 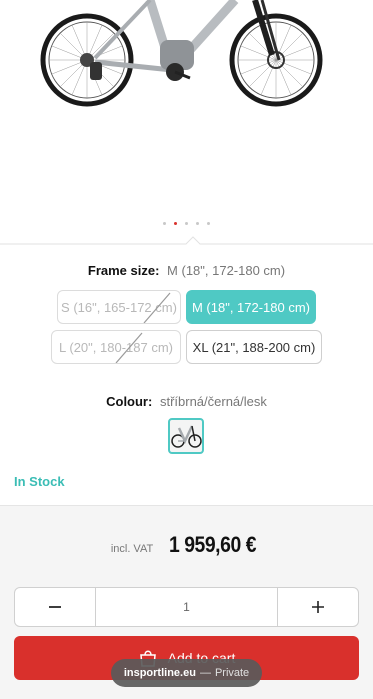 What do you see at coordinates (39, 481) in the screenshot?
I see `stock-status: In Stock` at bounding box center [39, 481].